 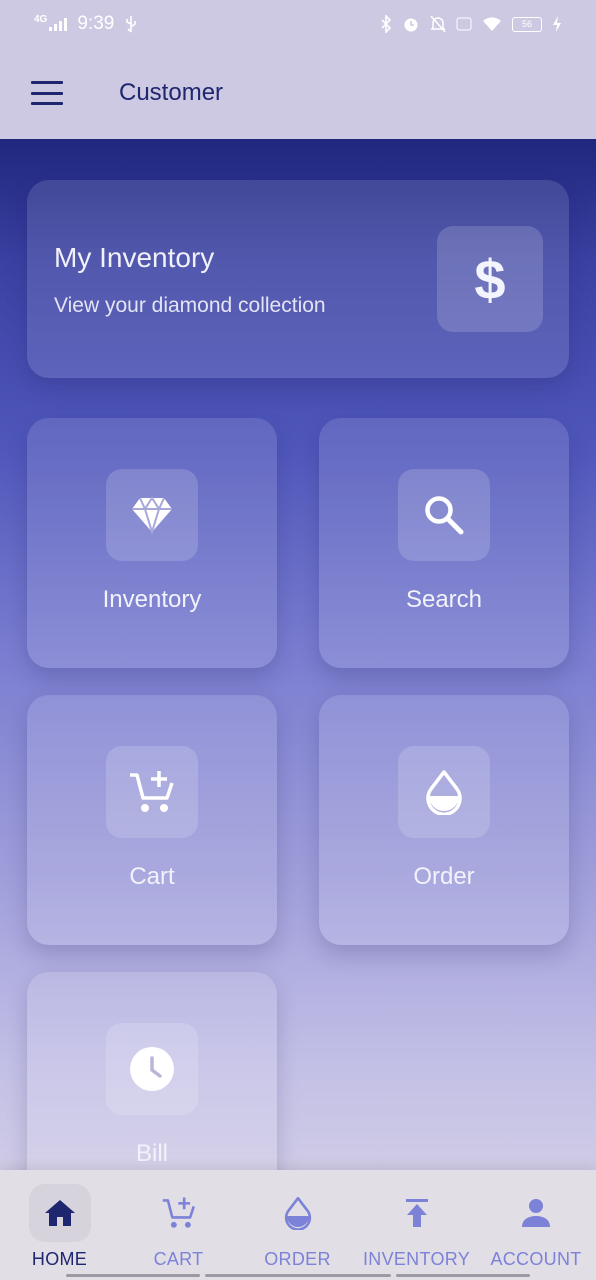 I want to click on nav-order: ORDER, so click(x=297, y=1222).